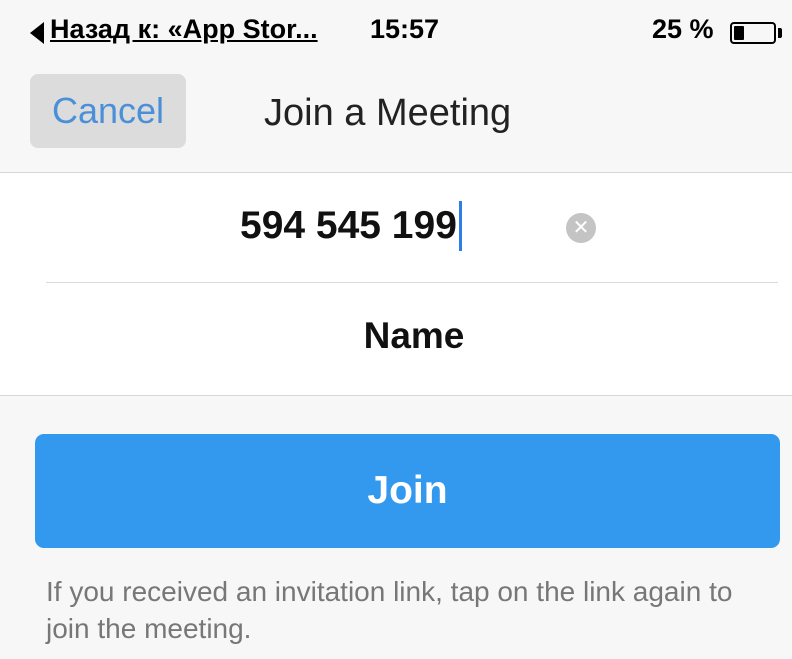 This screenshot has width=792, height=659. Describe the element at coordinates (780, 33) in the screenshot. I see `battery-tip` at that location.